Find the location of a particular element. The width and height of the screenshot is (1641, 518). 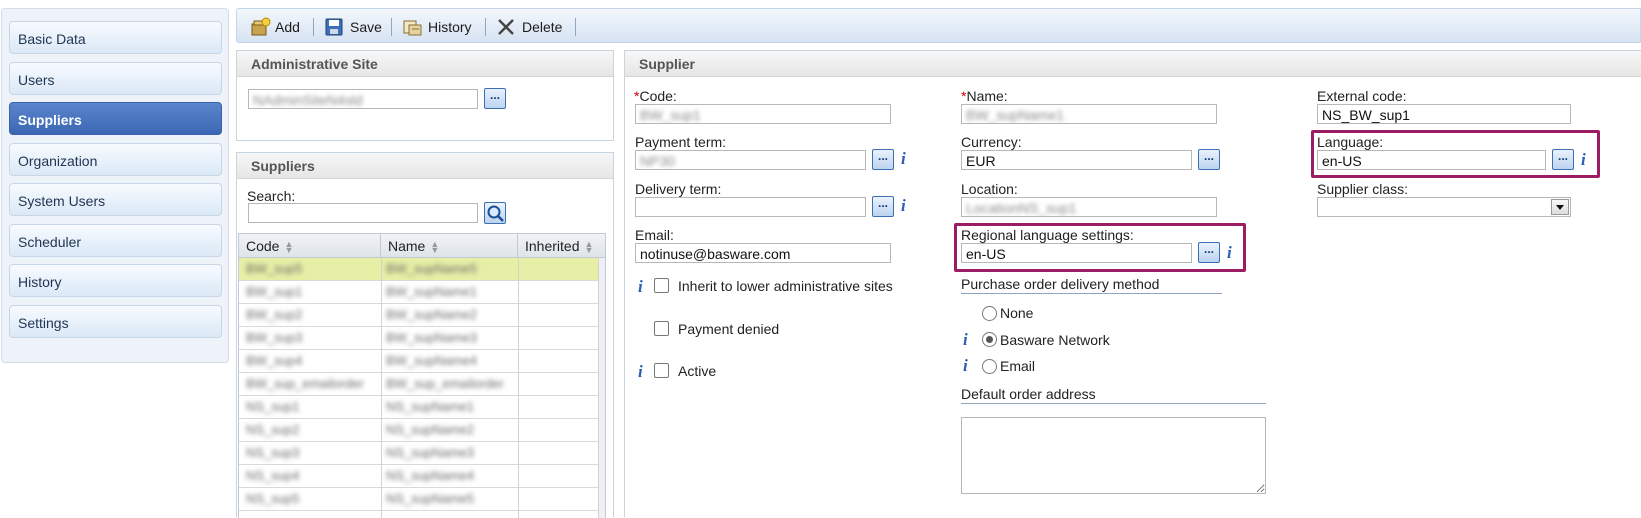

table-row: BW_sup_emailorder BW_sup_emailorder is located at coordinates (422, 384).